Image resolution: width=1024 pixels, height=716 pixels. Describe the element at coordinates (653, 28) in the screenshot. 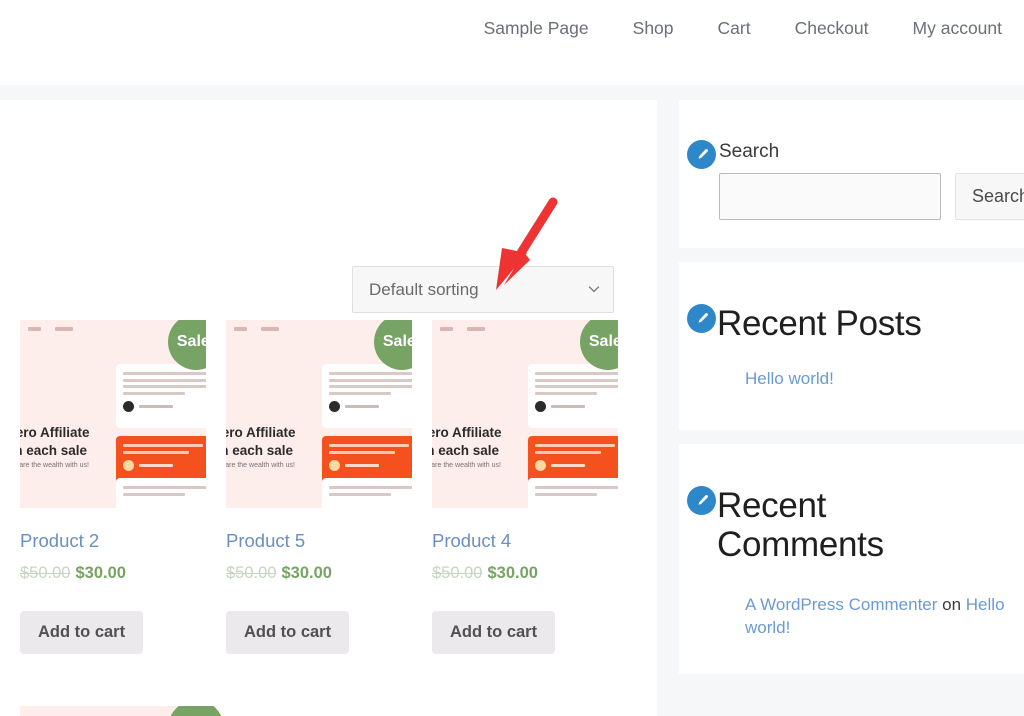

I see `nav-item-shop: Shop` at that location.